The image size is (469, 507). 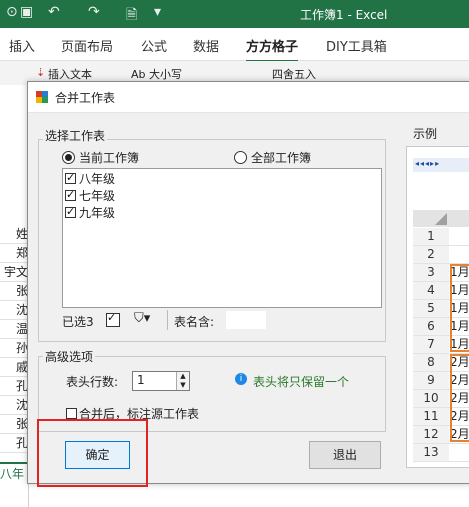 What do you see at coordinates (131, 16) in the screenshot?
I see `document-icon: 🗎` at bounding box center [131, 16].